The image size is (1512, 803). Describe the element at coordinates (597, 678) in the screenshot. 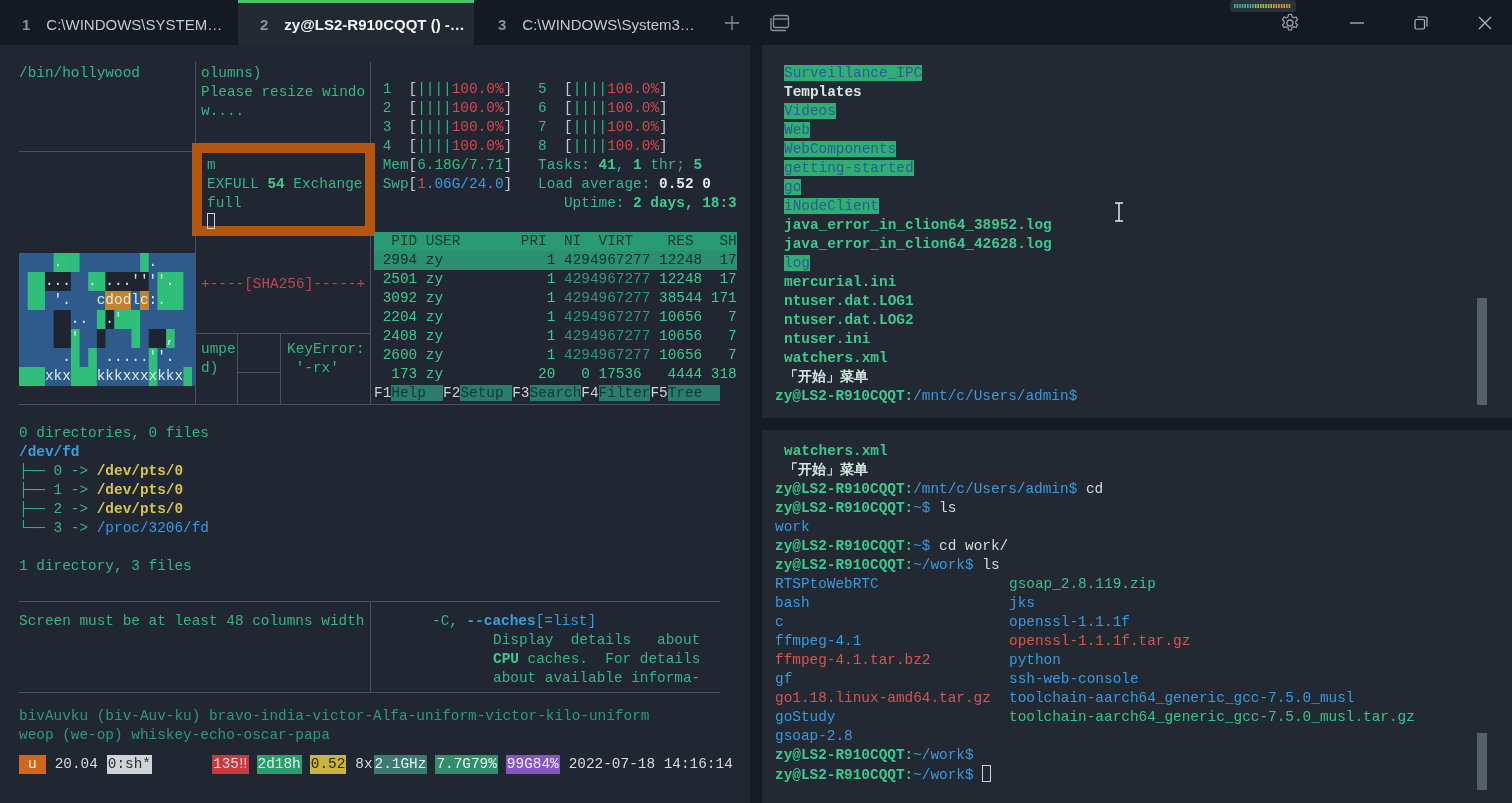

I see `terminal-line: about available informa-` at that location.